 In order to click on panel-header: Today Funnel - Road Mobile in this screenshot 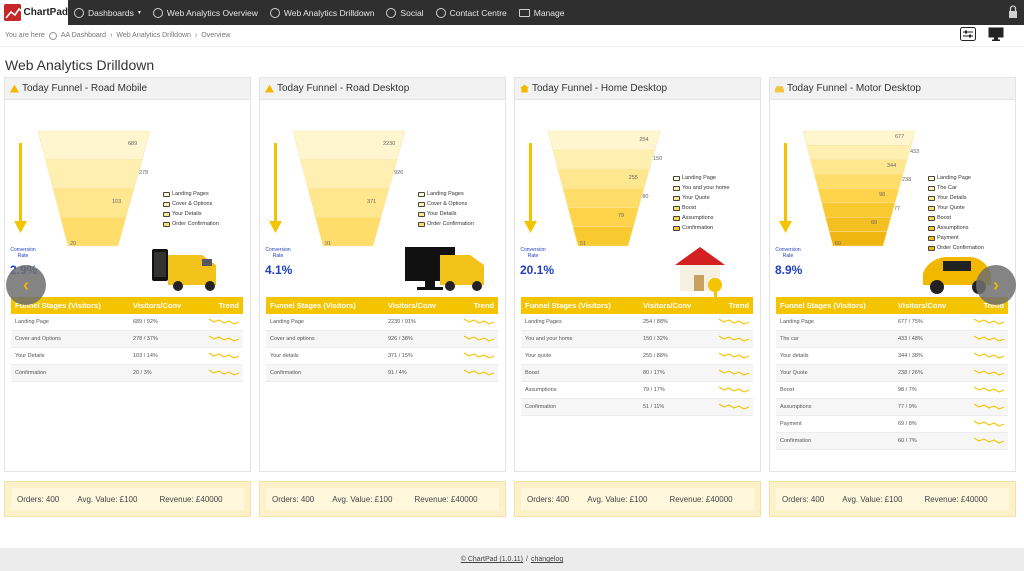, I will do `click(127, 89)`.